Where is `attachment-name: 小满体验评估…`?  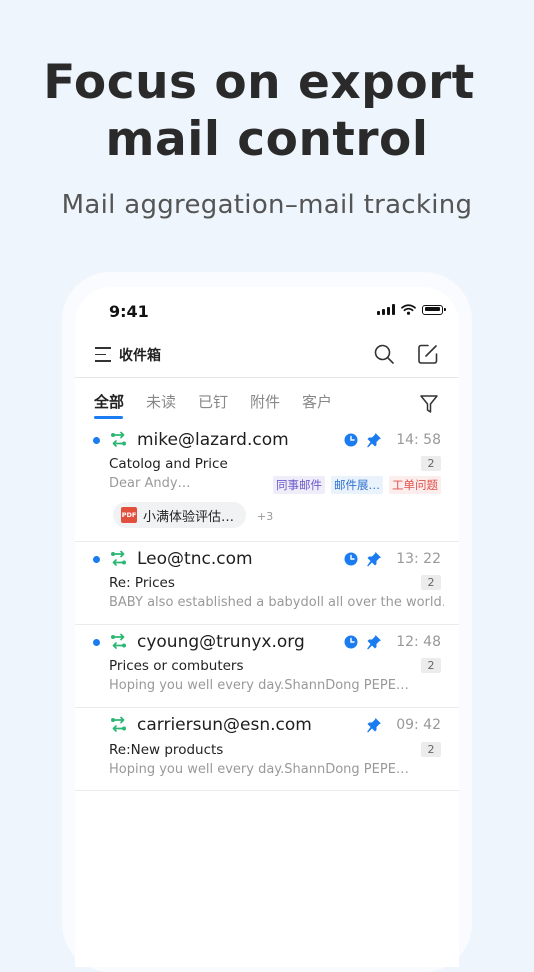 attachment-name: 小满体验评估… is located at coordinates (189, 517).